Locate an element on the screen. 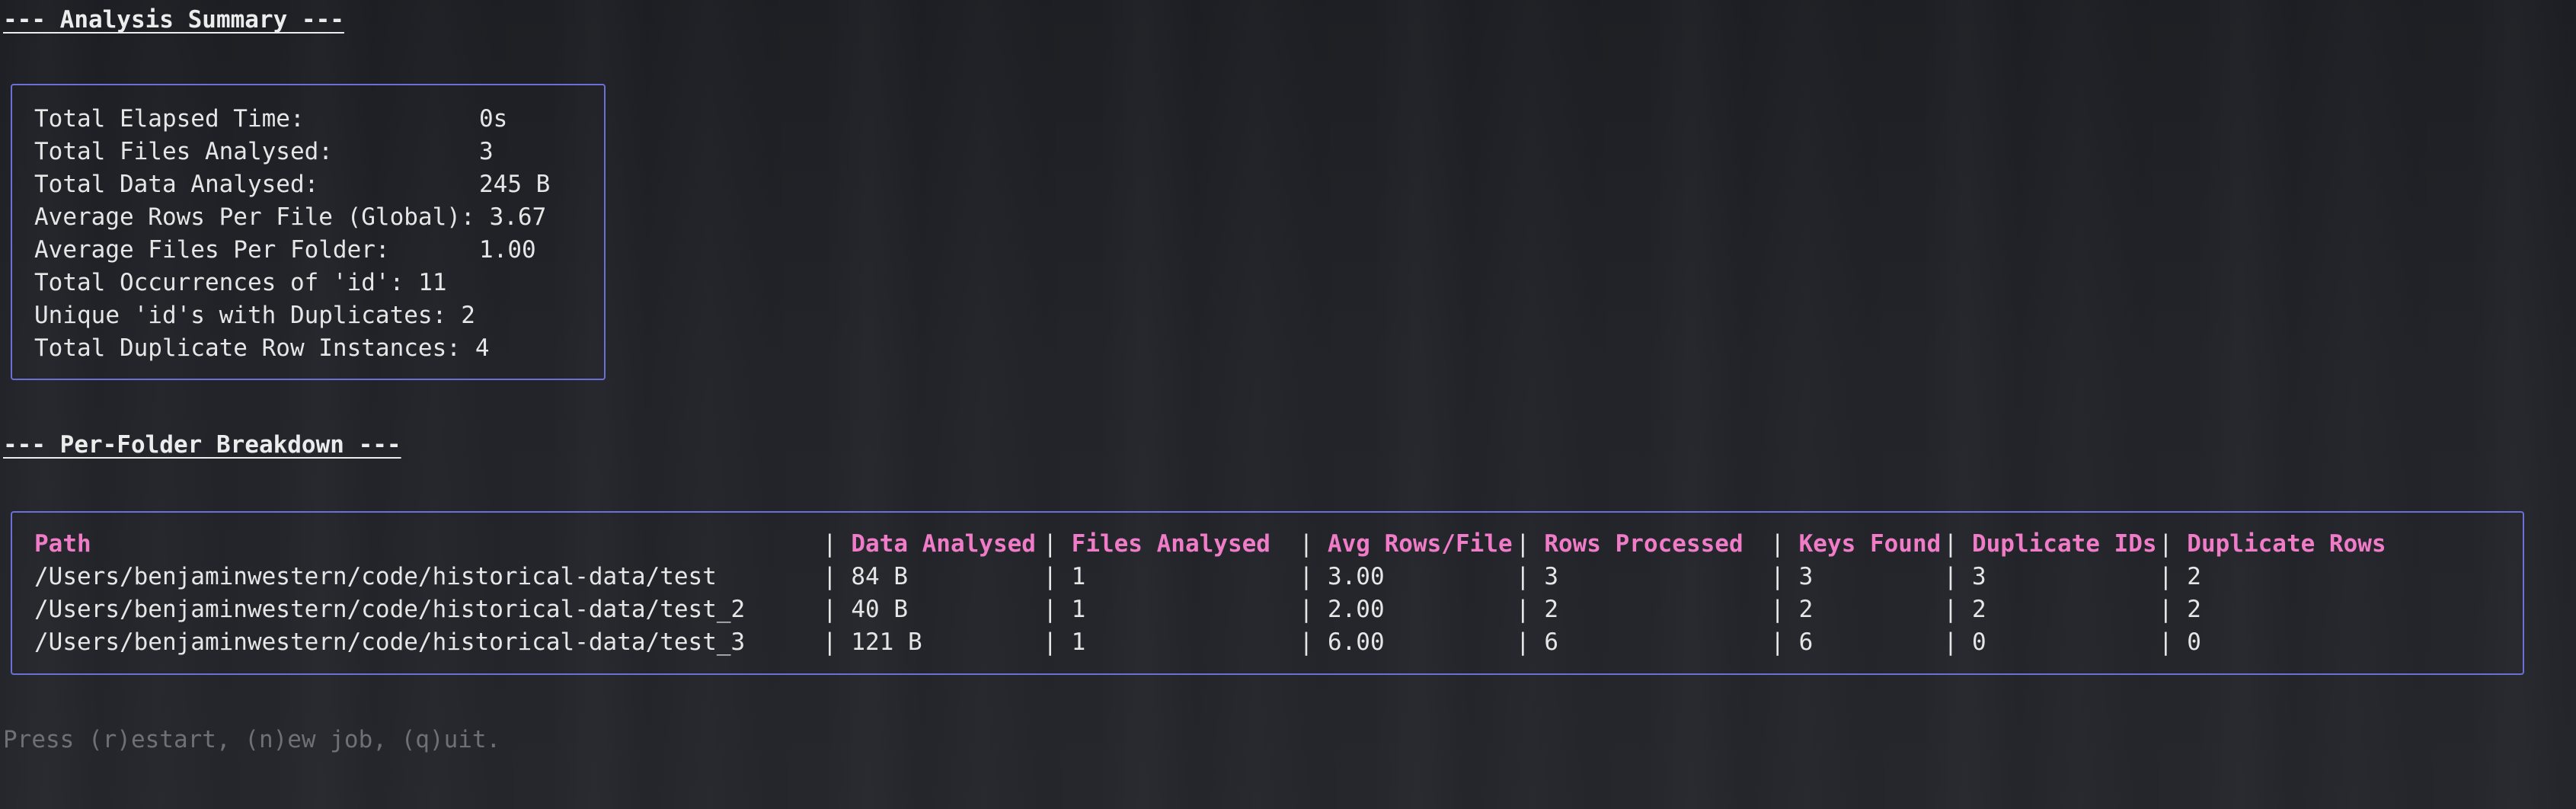  summary-row: Total Files Analysed: 3 is located at coordinates (292, 152).